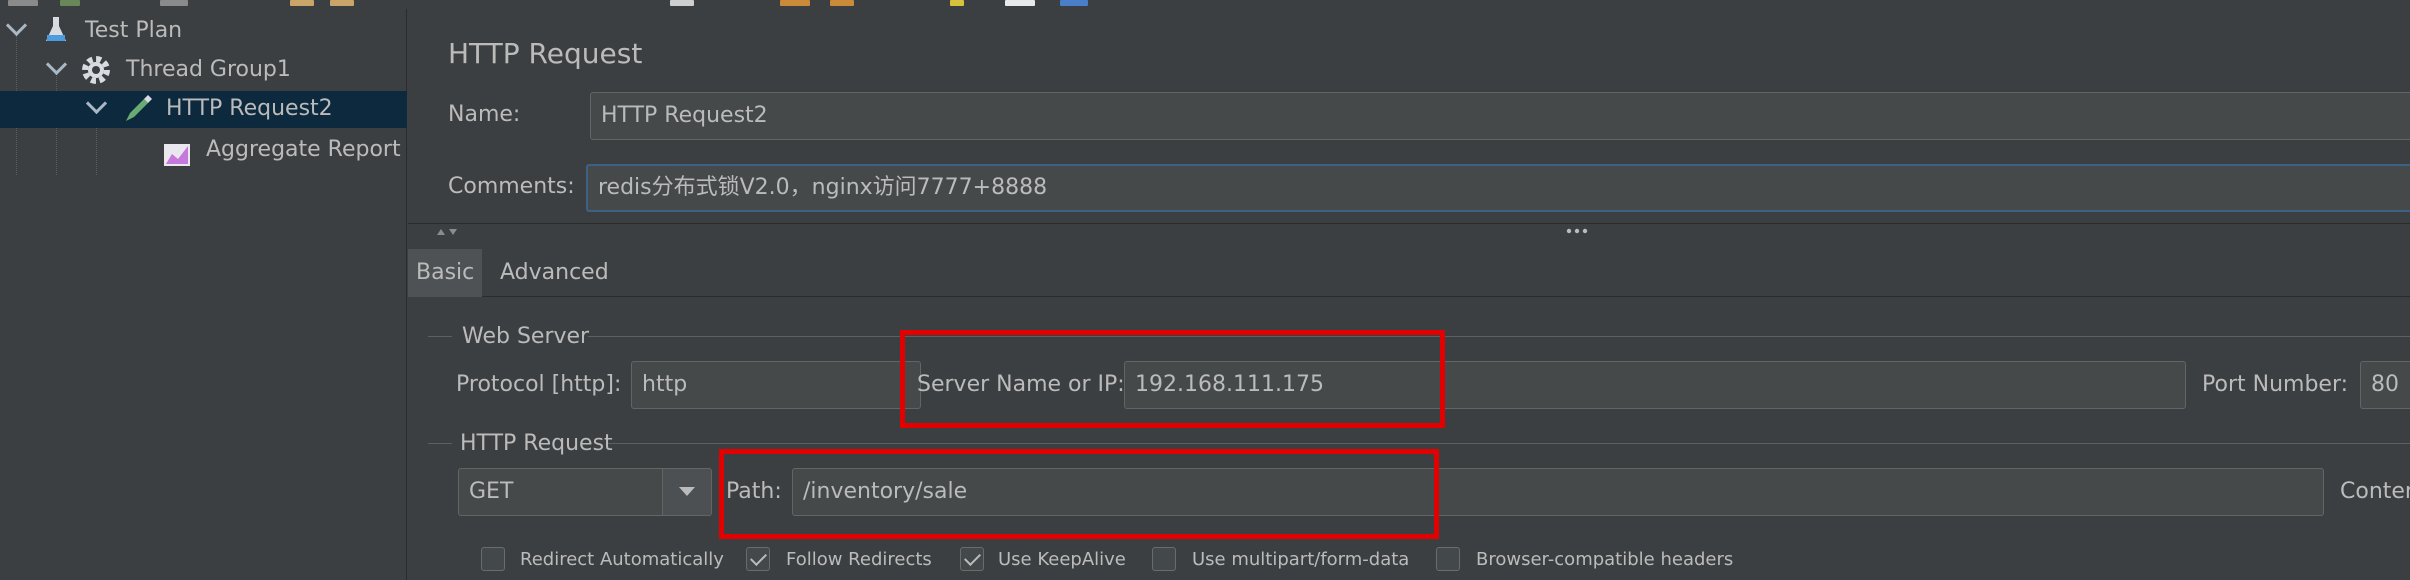 Image resolution: width=2410 pixels, height=580 pixels. What do you see at coordinates (1605, 559) in the screenshot?
I see `checkbox-label: Browser-compatible headers` at bounding box center [1605, 559].